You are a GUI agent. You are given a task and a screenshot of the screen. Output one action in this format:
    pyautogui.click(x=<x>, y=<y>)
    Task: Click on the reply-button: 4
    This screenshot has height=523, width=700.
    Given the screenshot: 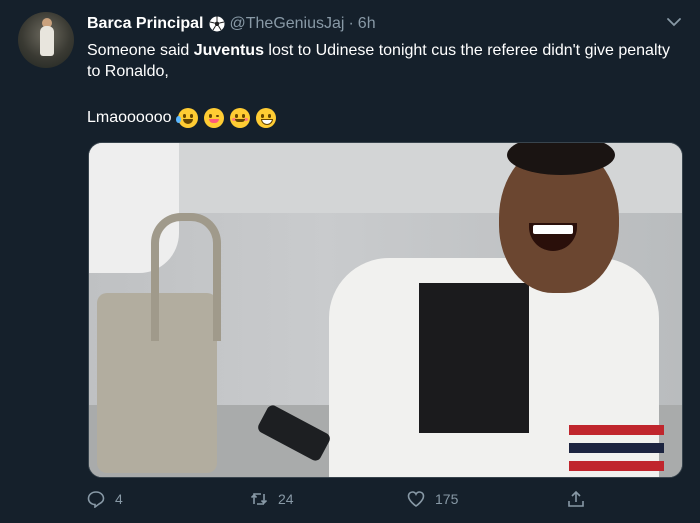 What is the action you would take?
    pyautogui.click(x=105, y=499)
    